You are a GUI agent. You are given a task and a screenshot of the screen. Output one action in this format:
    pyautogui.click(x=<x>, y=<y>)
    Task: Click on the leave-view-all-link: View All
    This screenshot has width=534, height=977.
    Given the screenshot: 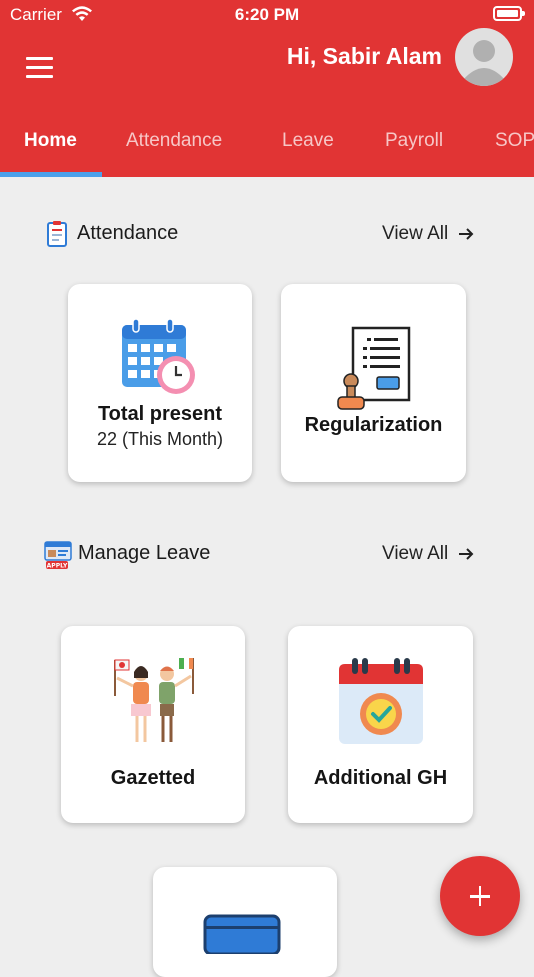 What is the action you would take?
    pyautogui.click(x=428, y=554)
    